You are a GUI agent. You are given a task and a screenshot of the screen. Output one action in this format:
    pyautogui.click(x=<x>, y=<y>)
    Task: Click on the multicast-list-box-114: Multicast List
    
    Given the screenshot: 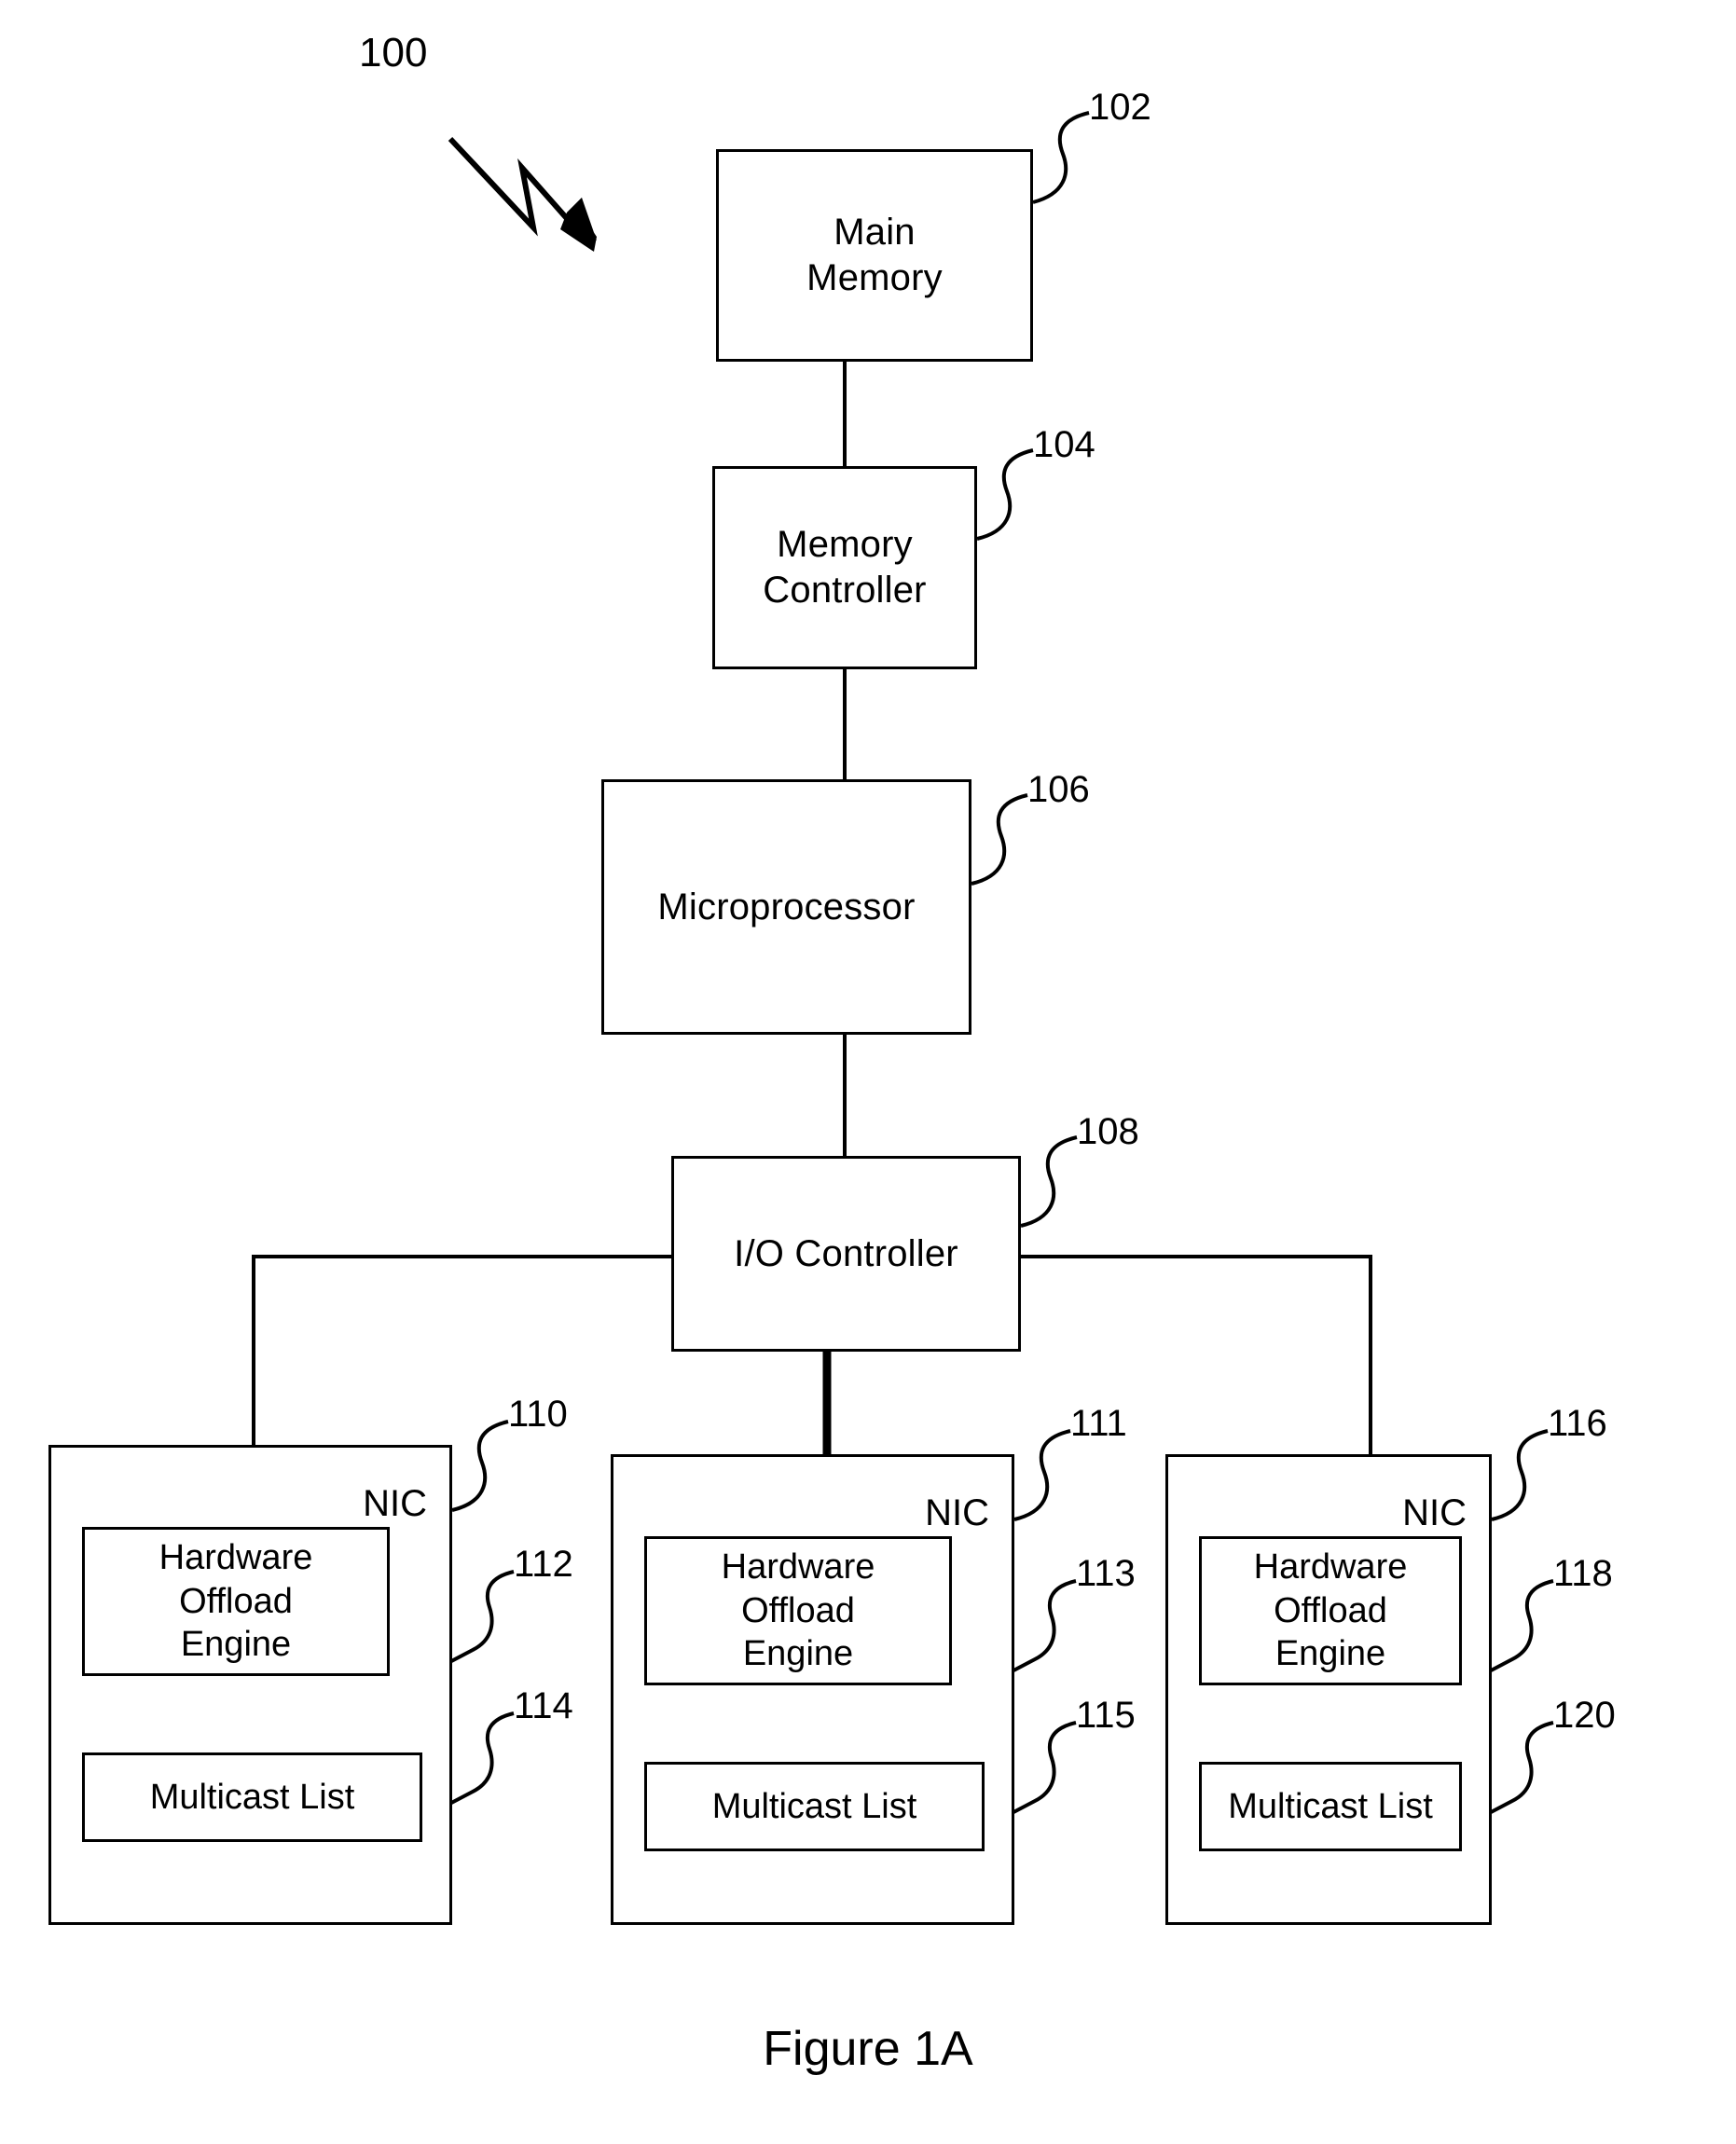 What is the action you would take?
    pyautogui.click(x=252, y=1797)
    